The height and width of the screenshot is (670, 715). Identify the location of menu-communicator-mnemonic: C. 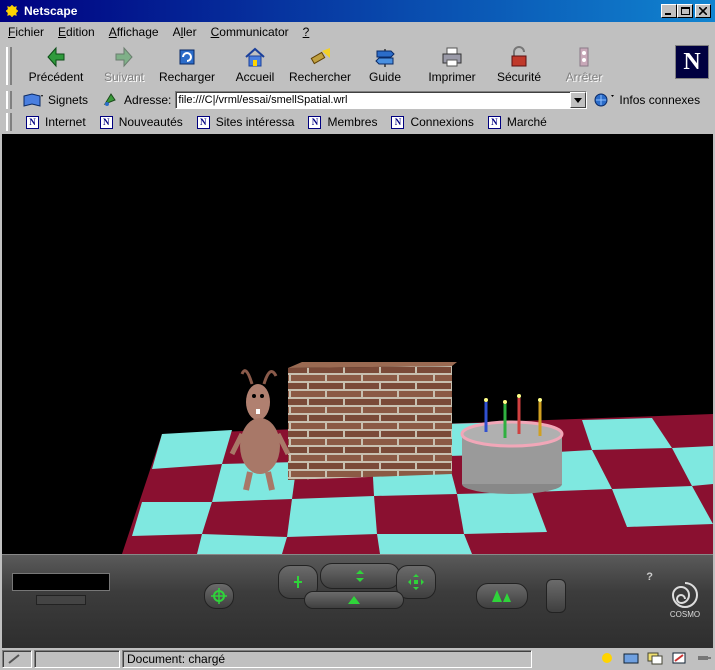
(215, 32).